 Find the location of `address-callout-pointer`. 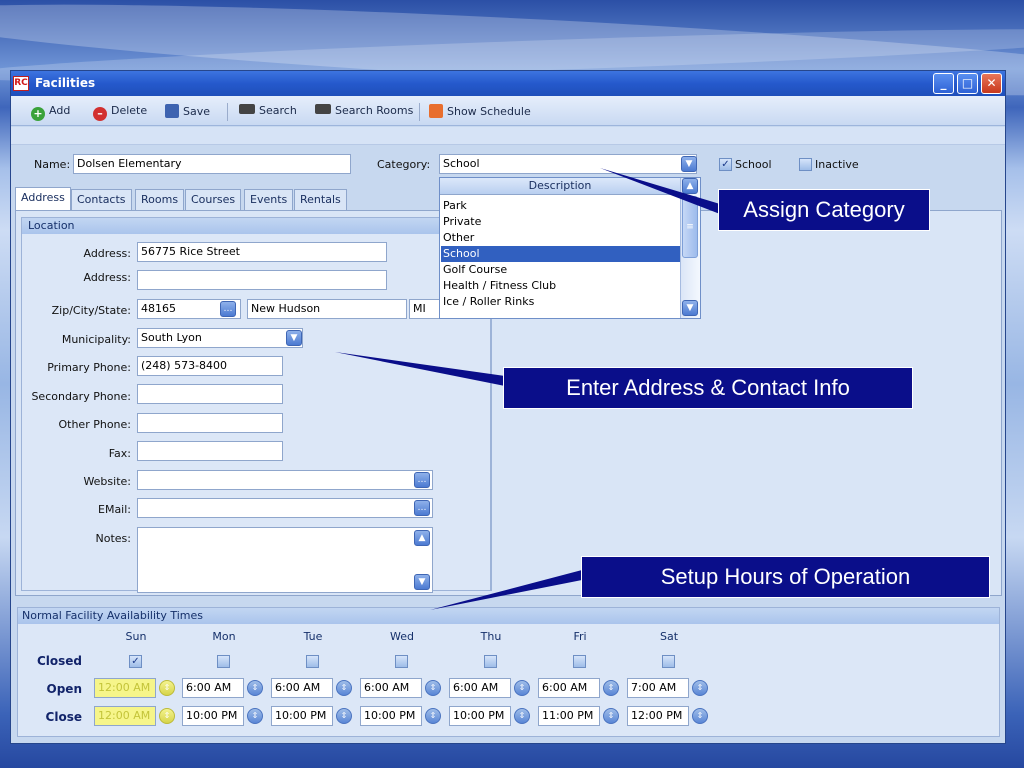

address-callout-pointer is located at coordinates (420, 369).